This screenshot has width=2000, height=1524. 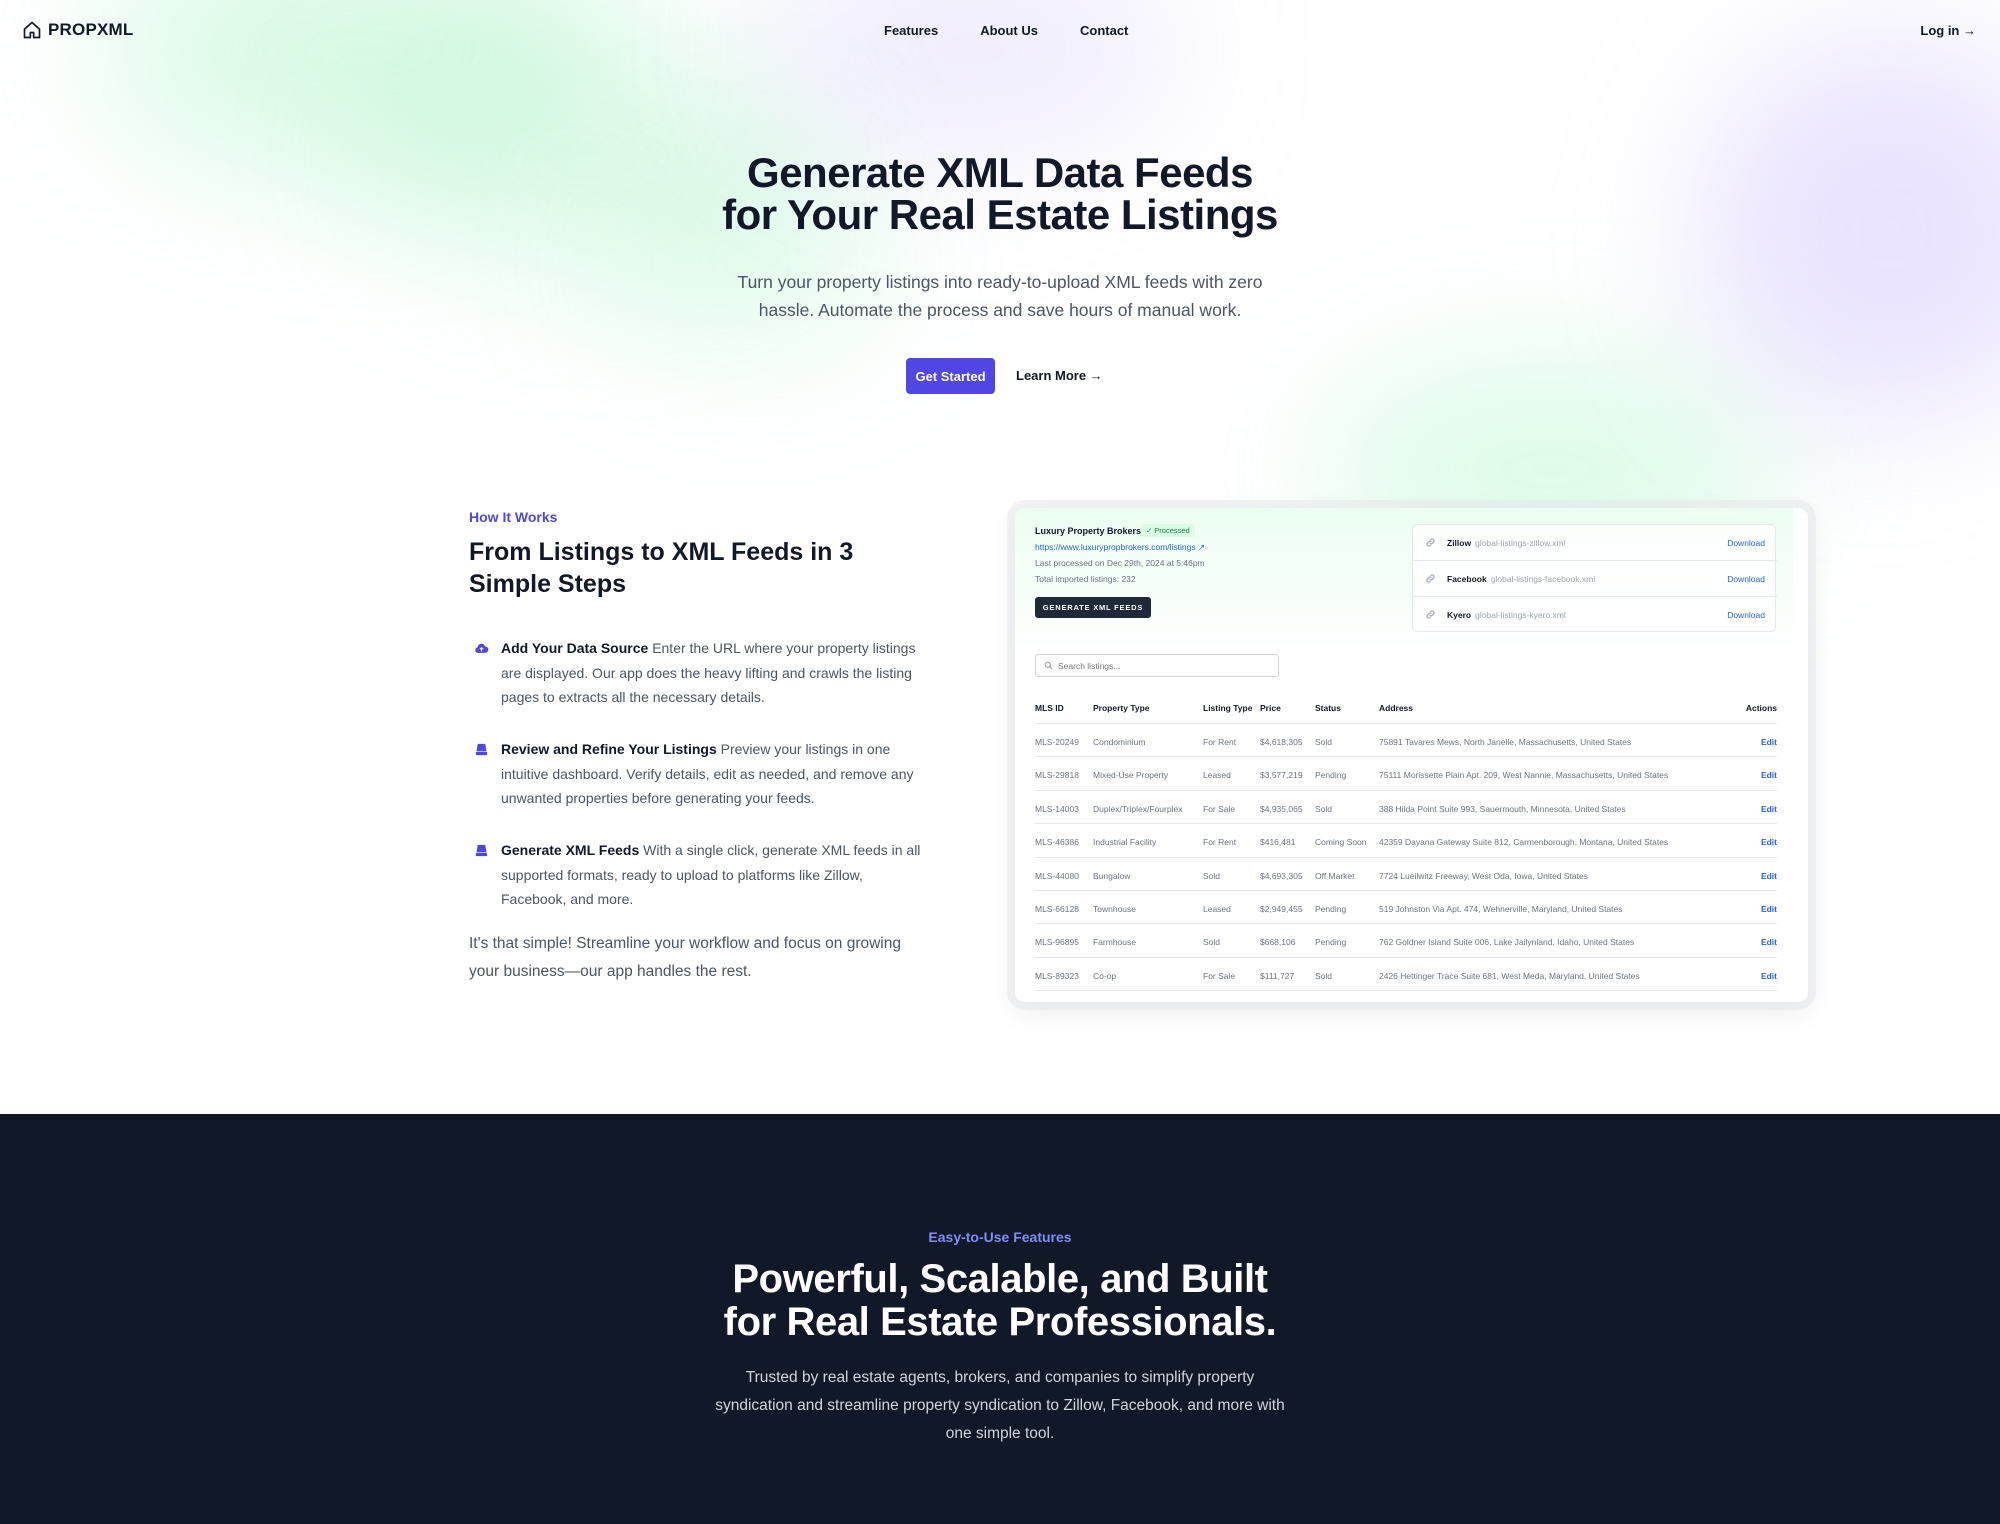 I want to click on table-cell: $4,935,065, so click(x=1281, y=808).